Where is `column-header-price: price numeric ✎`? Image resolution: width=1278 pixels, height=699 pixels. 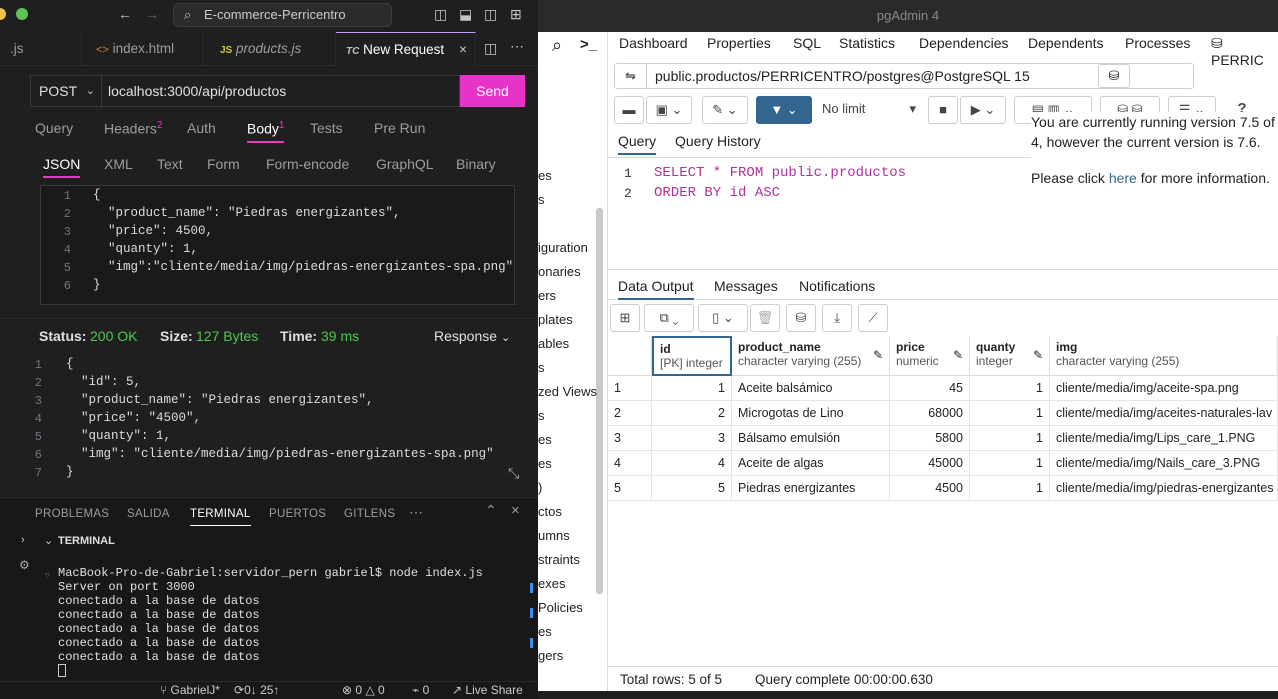
column-header-price: price numeric ✎ is located at coordinates (930, 356).